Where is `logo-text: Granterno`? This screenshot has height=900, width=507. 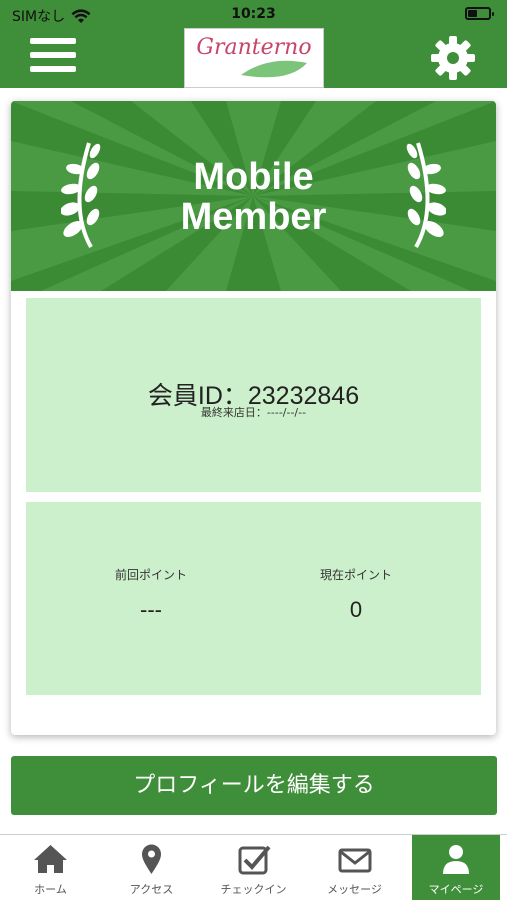
logo-text: Granterno is located at coordinates (254, 47).